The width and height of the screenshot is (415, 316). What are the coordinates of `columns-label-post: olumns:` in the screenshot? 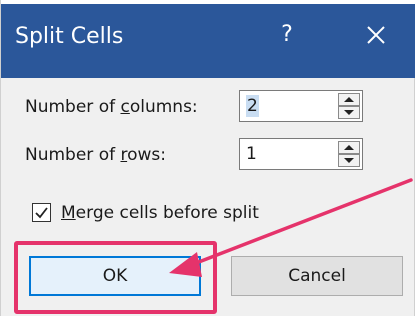 It's located at (163, 107).